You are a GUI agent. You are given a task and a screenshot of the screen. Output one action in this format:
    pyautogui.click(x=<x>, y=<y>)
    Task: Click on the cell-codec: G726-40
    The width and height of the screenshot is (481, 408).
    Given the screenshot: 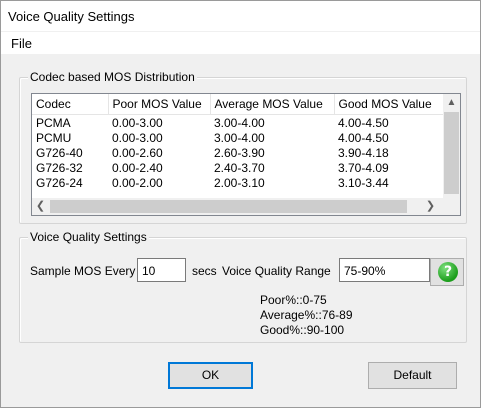 What is the action you would take?
    pyautogui.click(x=59, y=152)
    